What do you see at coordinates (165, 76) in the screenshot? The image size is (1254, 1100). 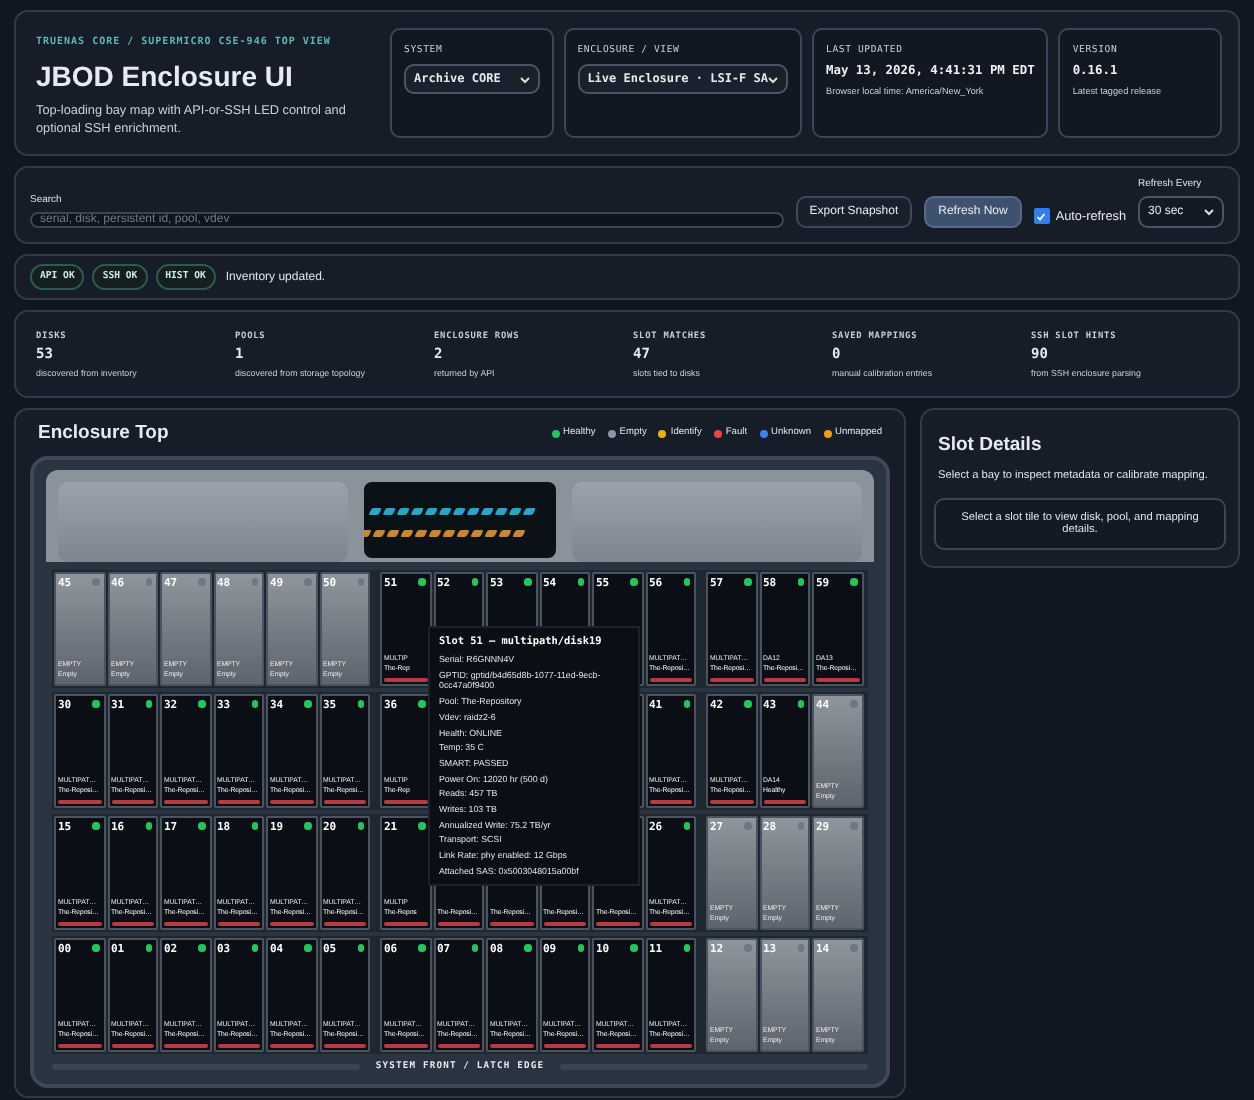 I see `app-title: JBOD Enclosure UI` at bounding box center [165, 76].